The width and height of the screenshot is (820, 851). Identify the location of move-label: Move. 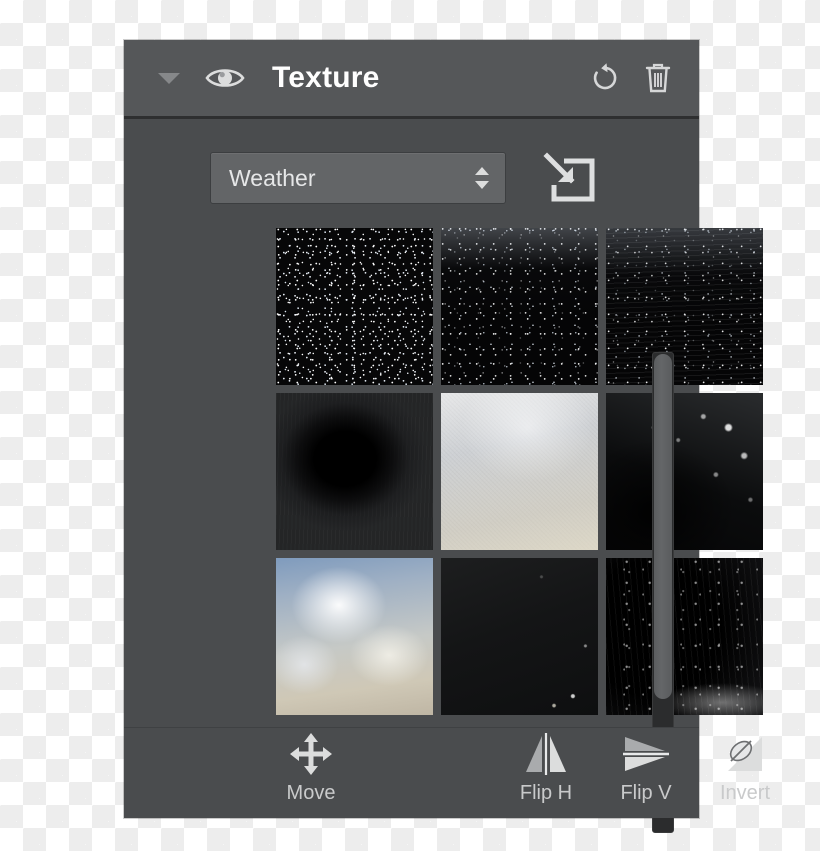
(311, 793).